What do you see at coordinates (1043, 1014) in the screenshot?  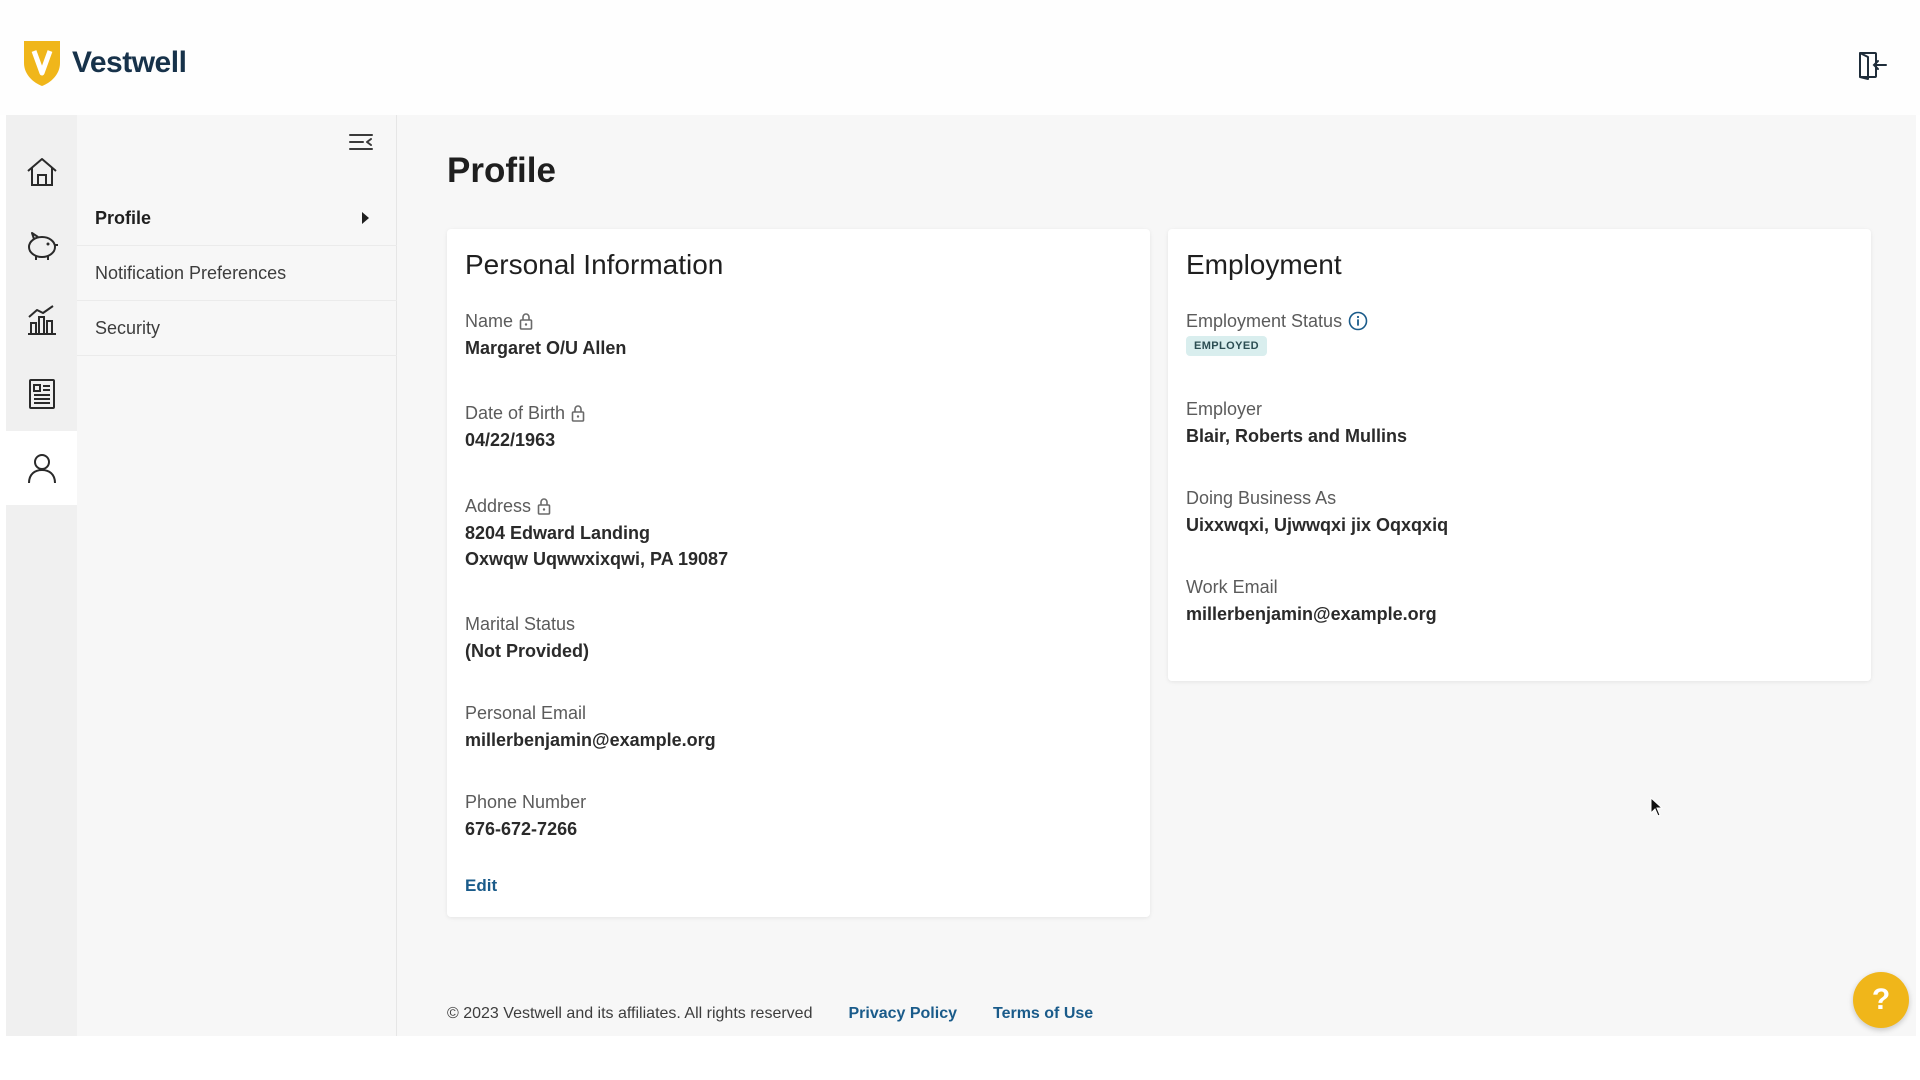 I see `terms-of-use-link: Terms of Use` at bounding box center [1043, 1014].